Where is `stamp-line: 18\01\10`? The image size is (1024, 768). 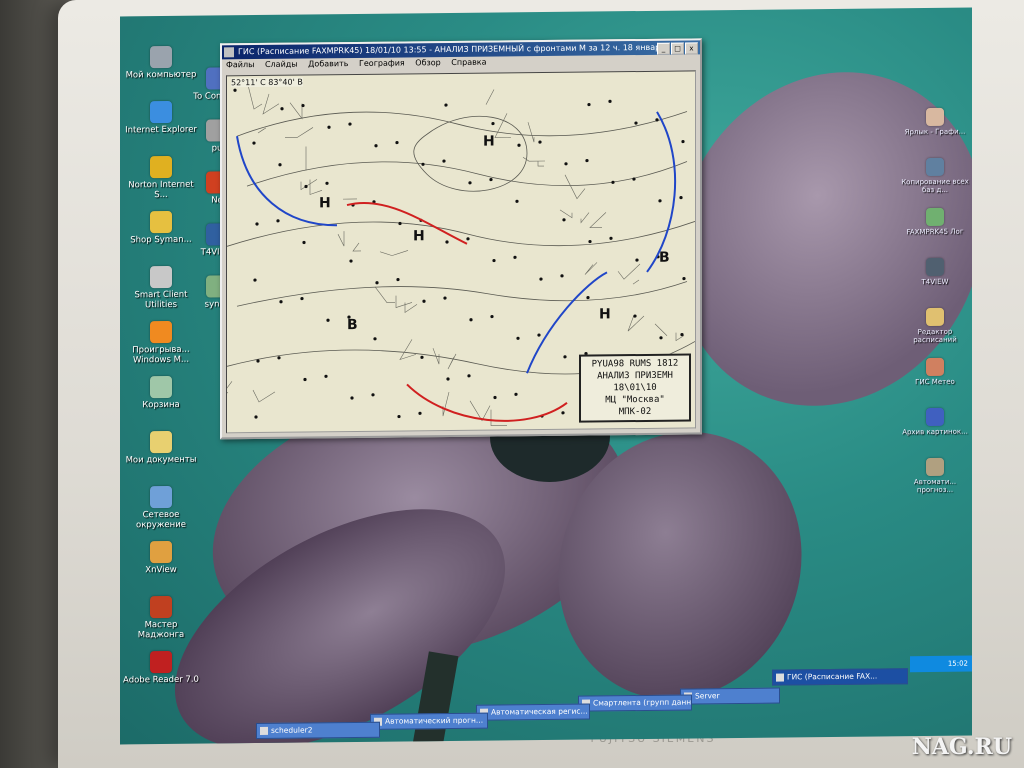 stamp-line: 18\01\10 is located at coordinates (635, 388).